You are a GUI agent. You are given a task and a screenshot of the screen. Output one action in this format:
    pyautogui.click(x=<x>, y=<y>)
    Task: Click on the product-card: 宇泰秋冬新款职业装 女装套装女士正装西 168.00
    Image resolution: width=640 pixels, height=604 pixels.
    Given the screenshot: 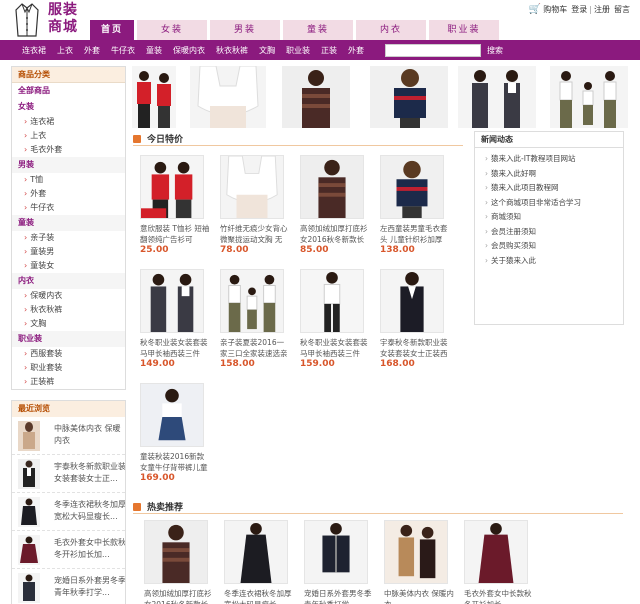 What is the action you would take?
    pyautogui.click(x=416, y=319)
    